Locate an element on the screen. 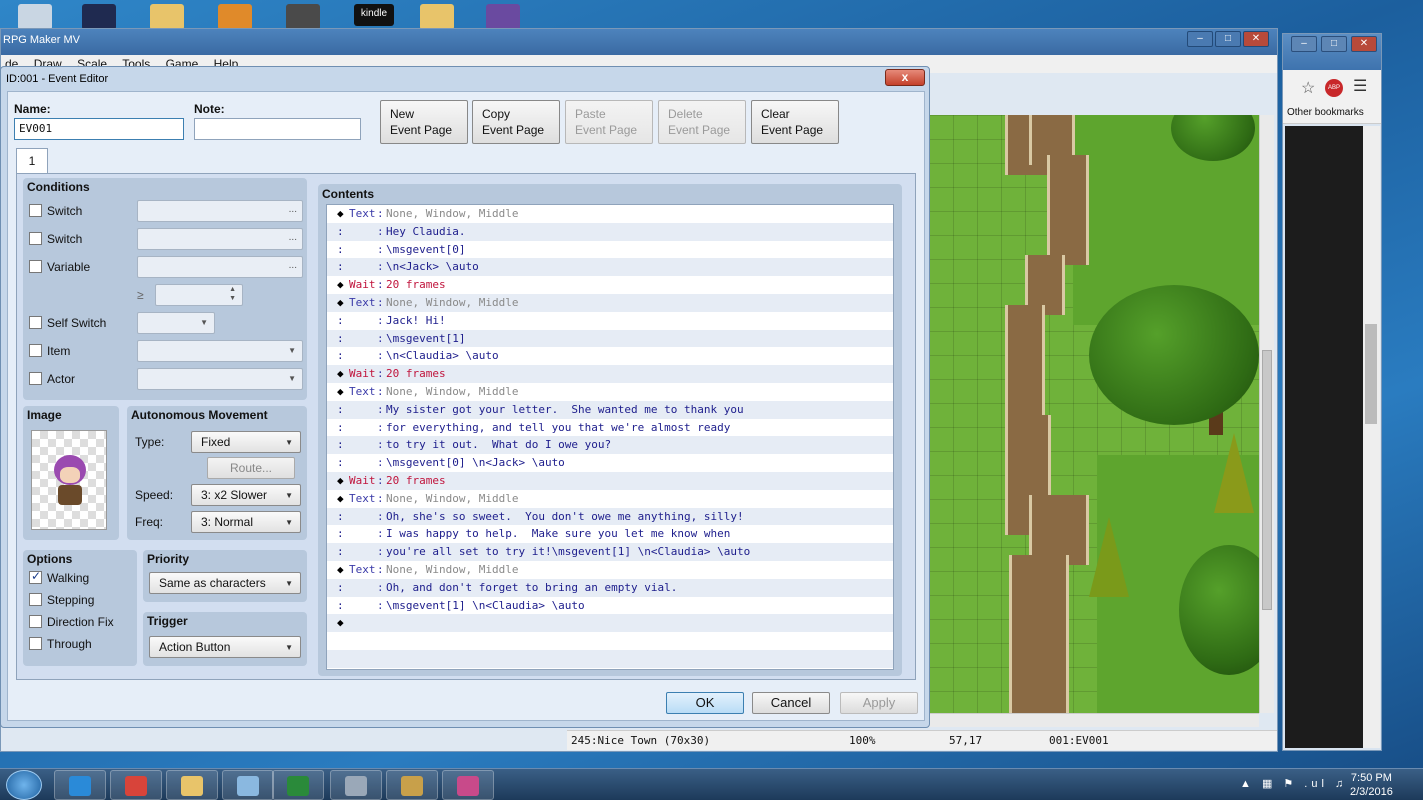 Image resolution: width=1423 pixels, height=800 pixels. note-input is located at coordinates (277, 129).